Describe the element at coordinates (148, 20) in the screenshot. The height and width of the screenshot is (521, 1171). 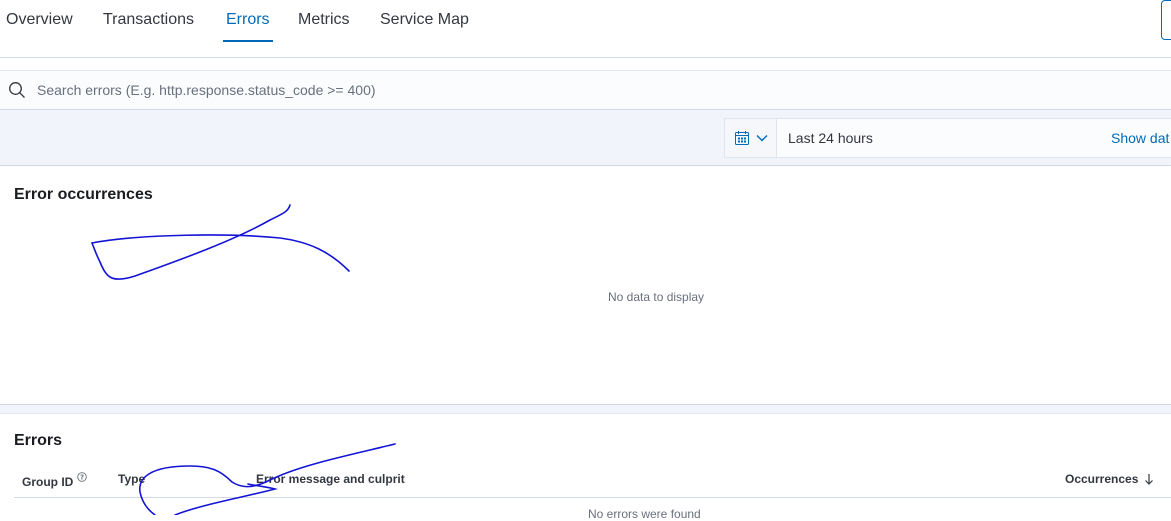
I see `tab-transactions: Transactions` at that location.